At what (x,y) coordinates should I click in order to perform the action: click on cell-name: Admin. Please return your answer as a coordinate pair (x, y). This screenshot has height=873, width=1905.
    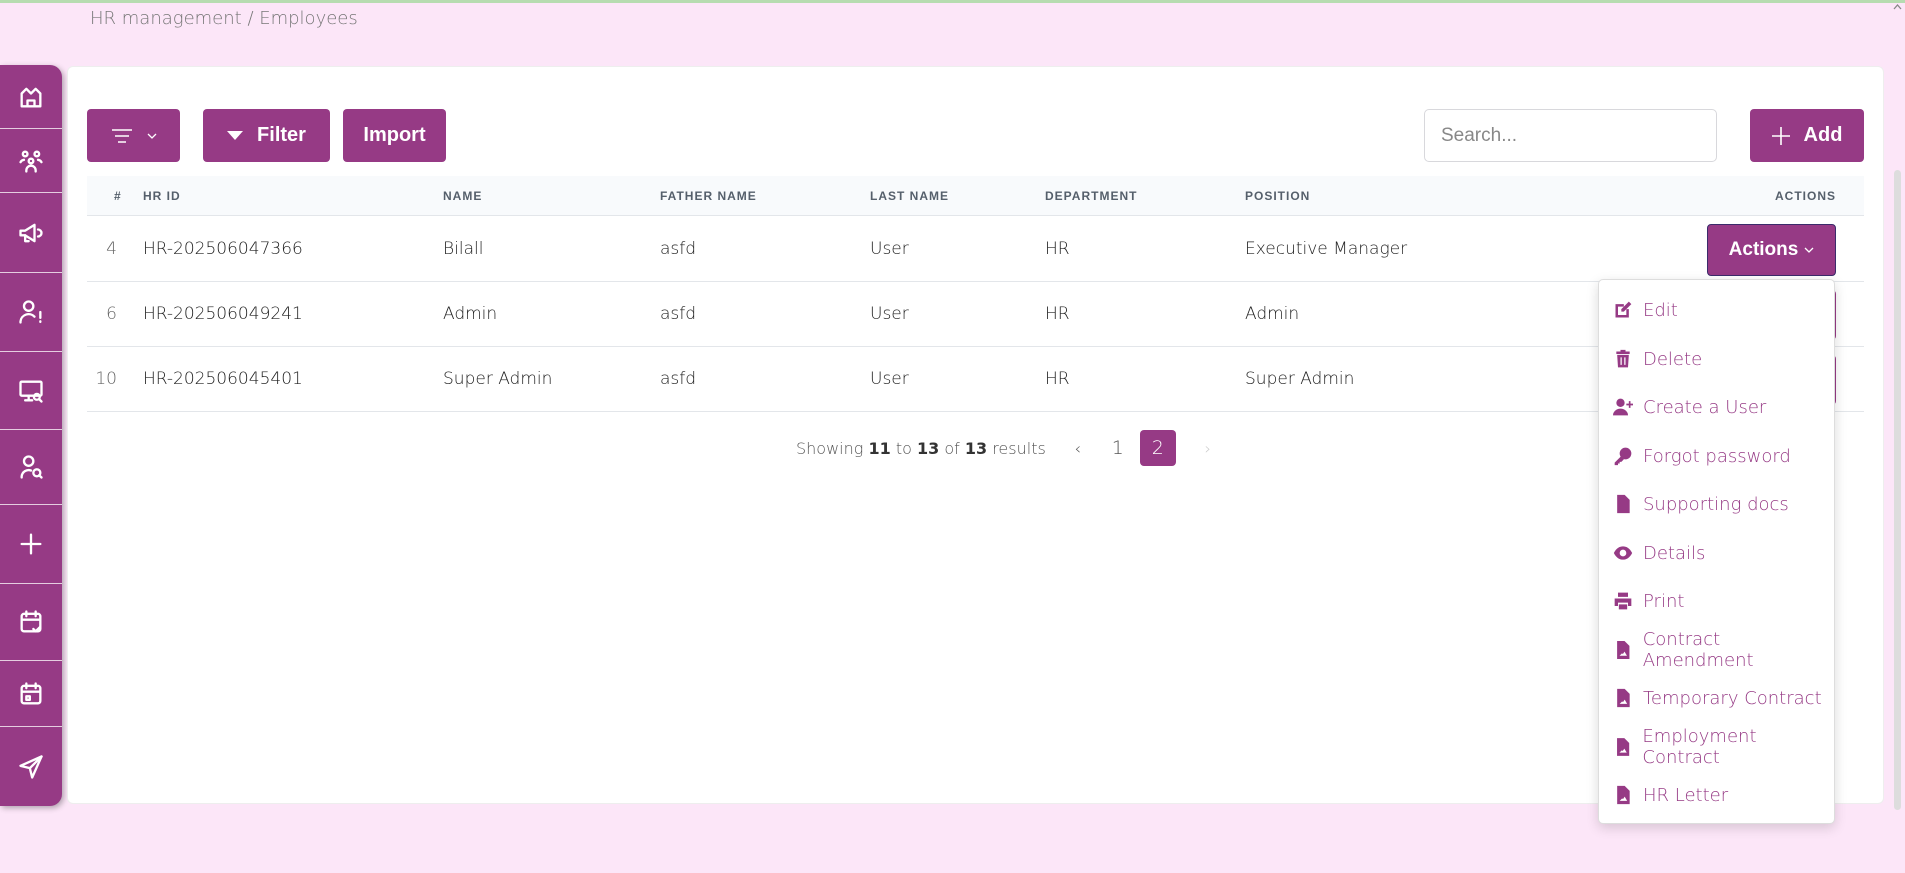
    Looking at the image, I should click on (470, 314).